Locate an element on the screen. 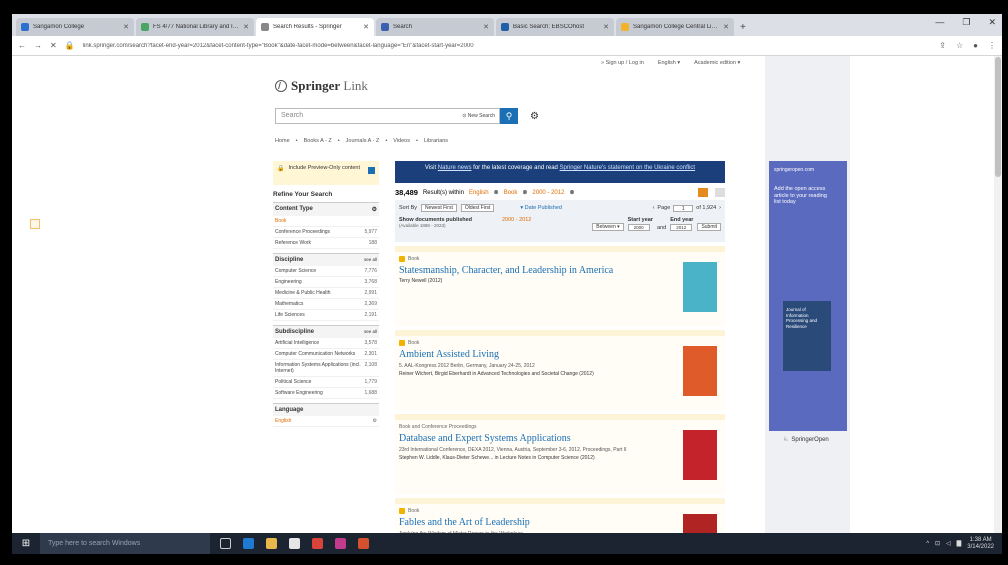  result-title: Database and Expert Systems Applications is located at coordinates (544, 438).